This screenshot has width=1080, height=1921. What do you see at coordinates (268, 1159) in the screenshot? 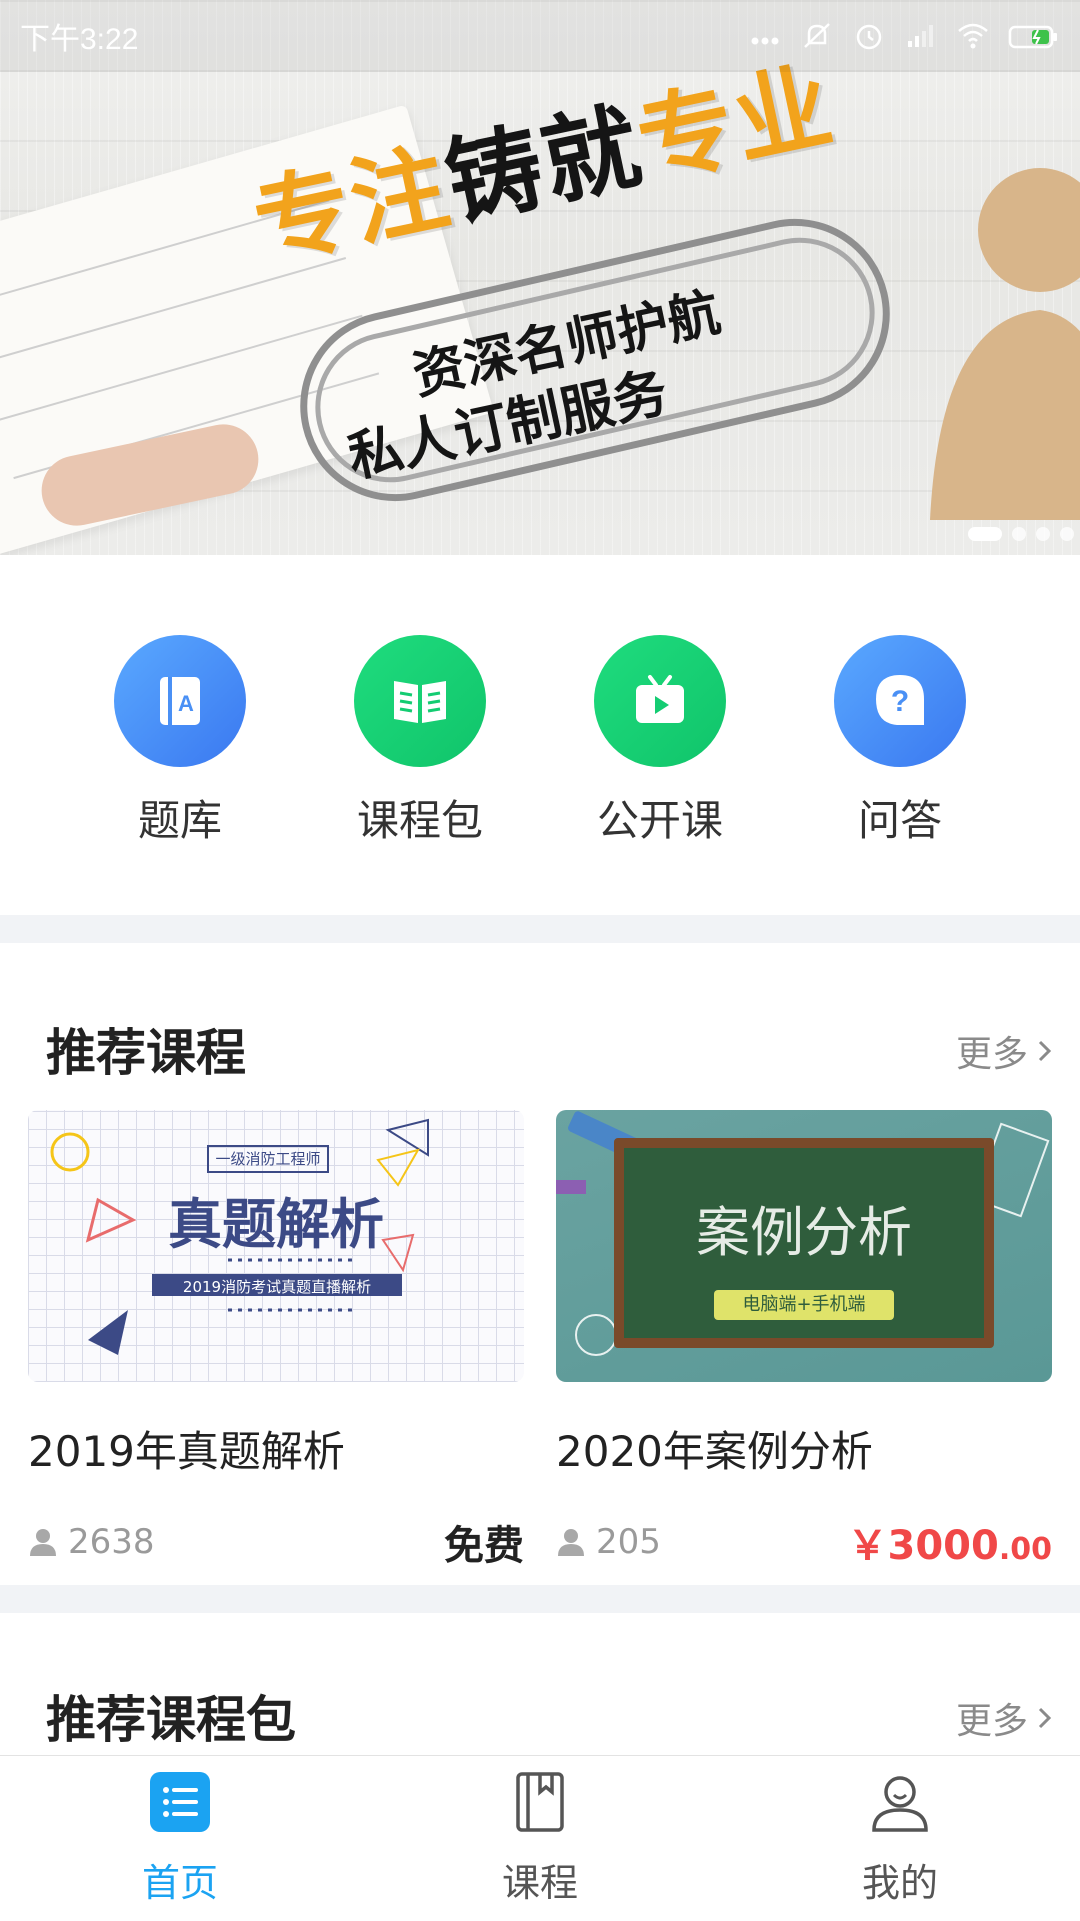
I see `thumb-tag: 一级消防工程师` at bounding box center [268, 1159].